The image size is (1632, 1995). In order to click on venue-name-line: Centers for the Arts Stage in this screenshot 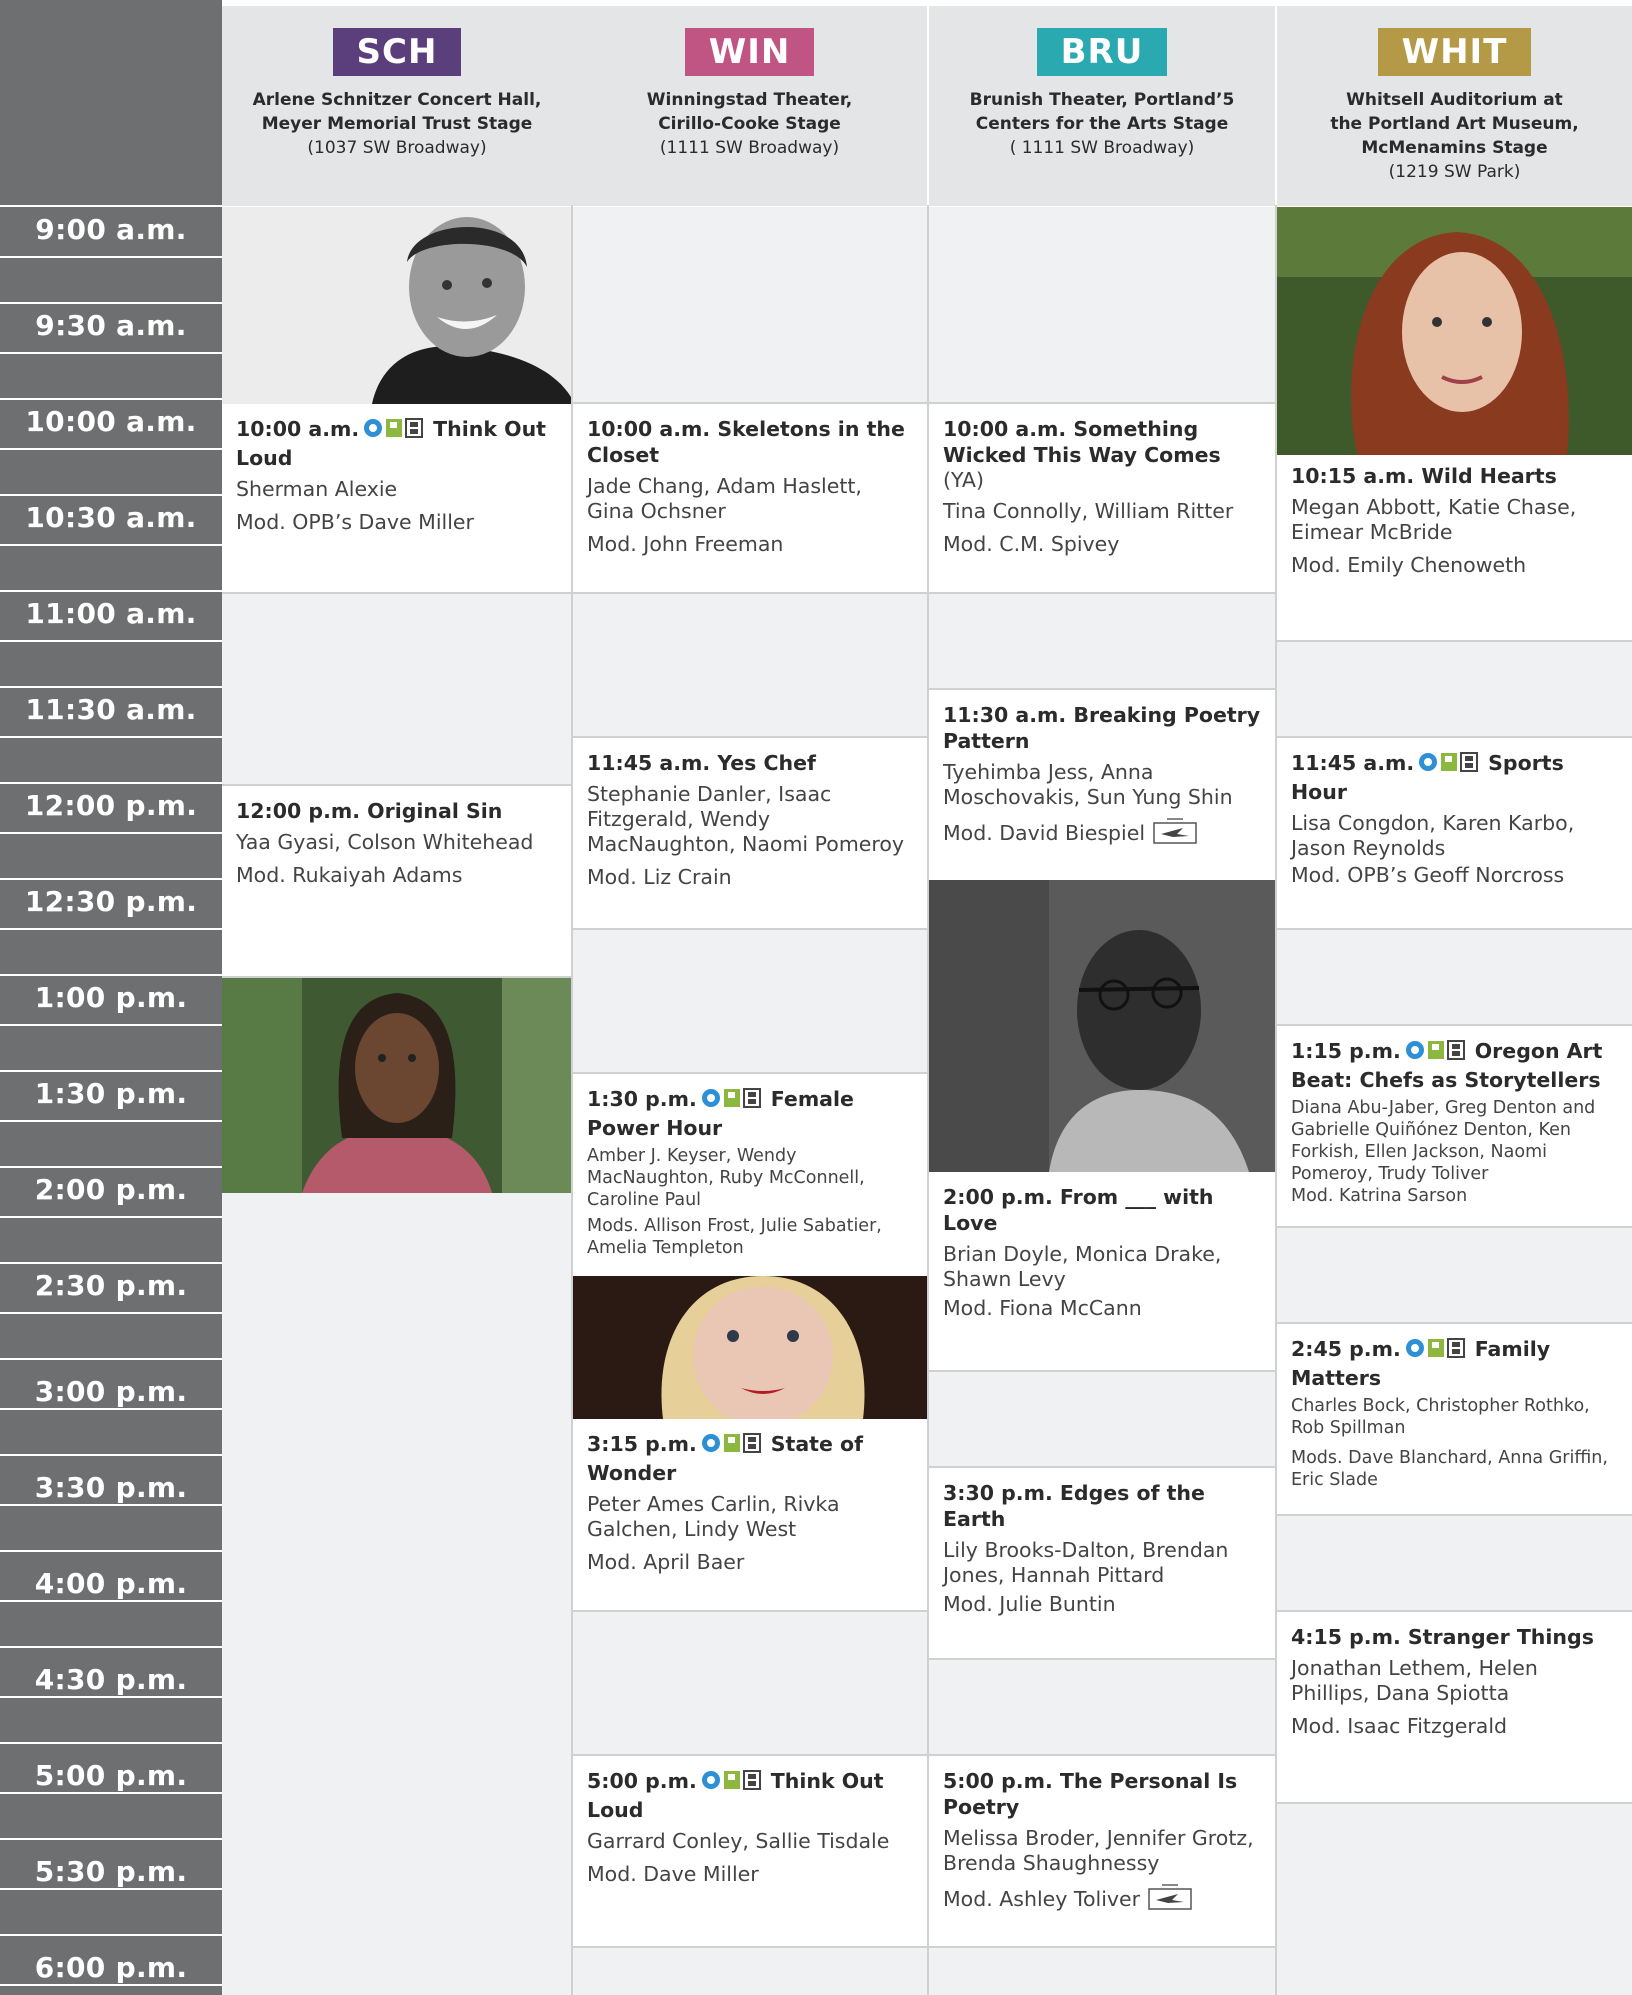, I will do `click(1102, 124)`.